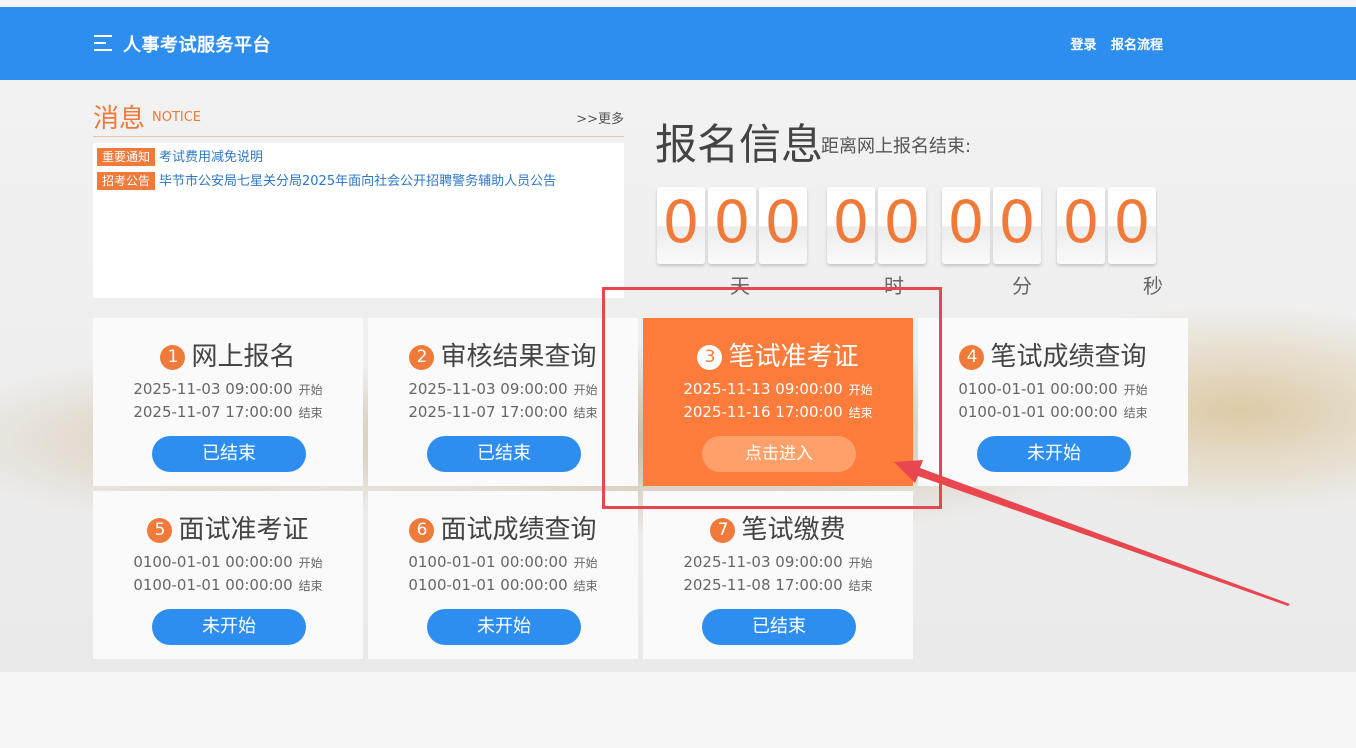 The width and height of the screenshot is (1356, 748). What do you see at coordinates (1092, 533) in the screenshot?
I see `annotation-arrow-icon` at bounding box center [1092, 533].